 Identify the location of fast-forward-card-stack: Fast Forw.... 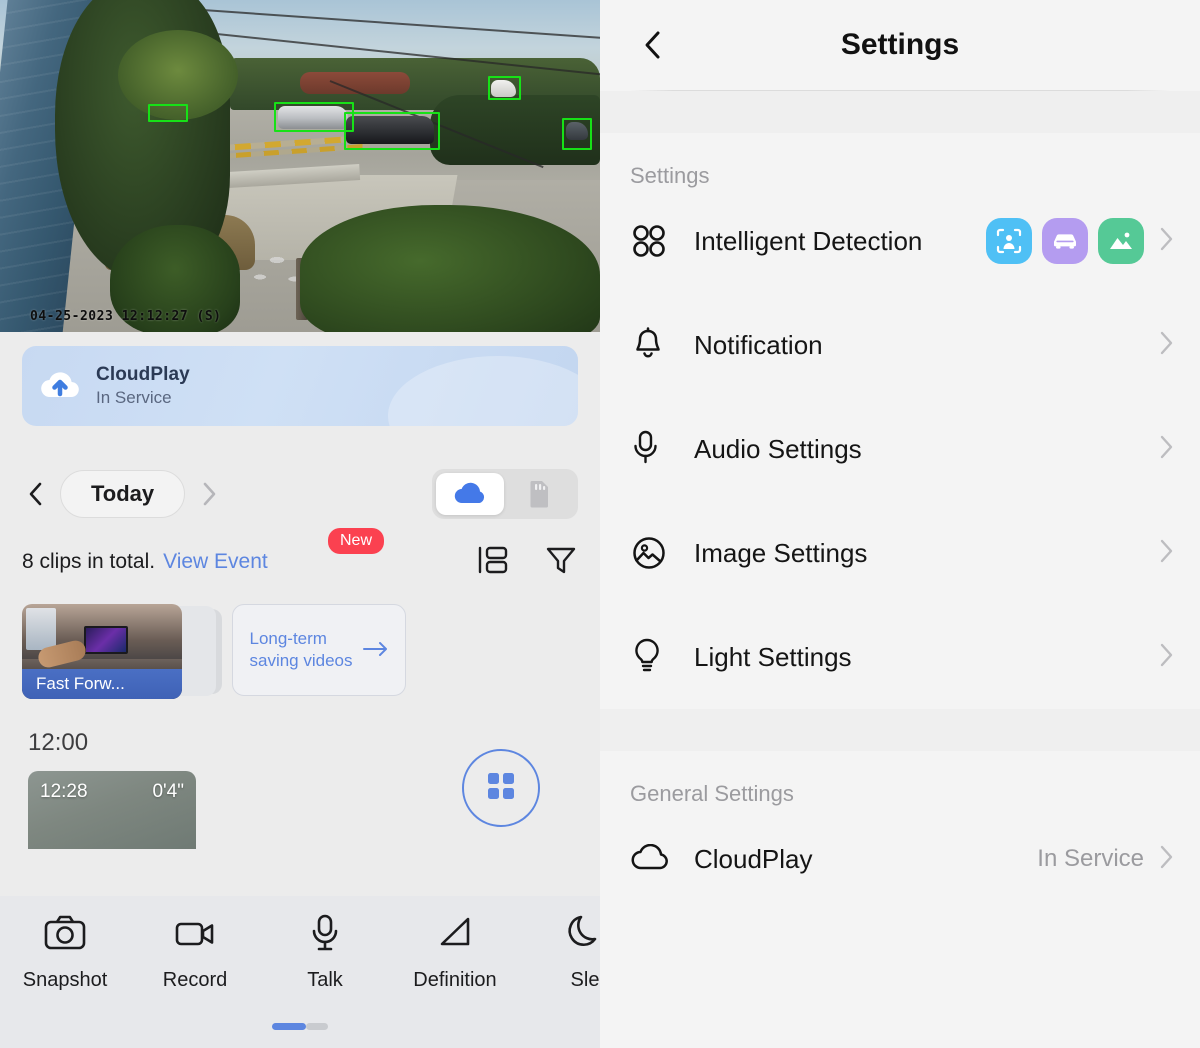
(122, 651).